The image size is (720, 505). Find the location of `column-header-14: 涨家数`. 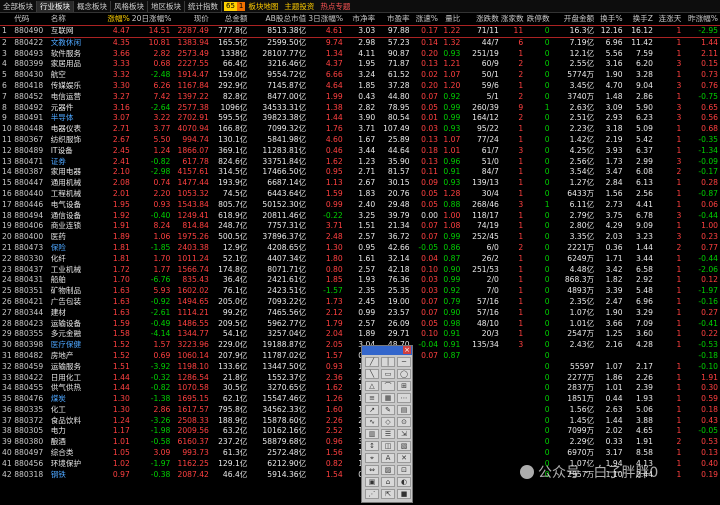

column-header-14: 涨家数 is located at coordinates (513, 19).